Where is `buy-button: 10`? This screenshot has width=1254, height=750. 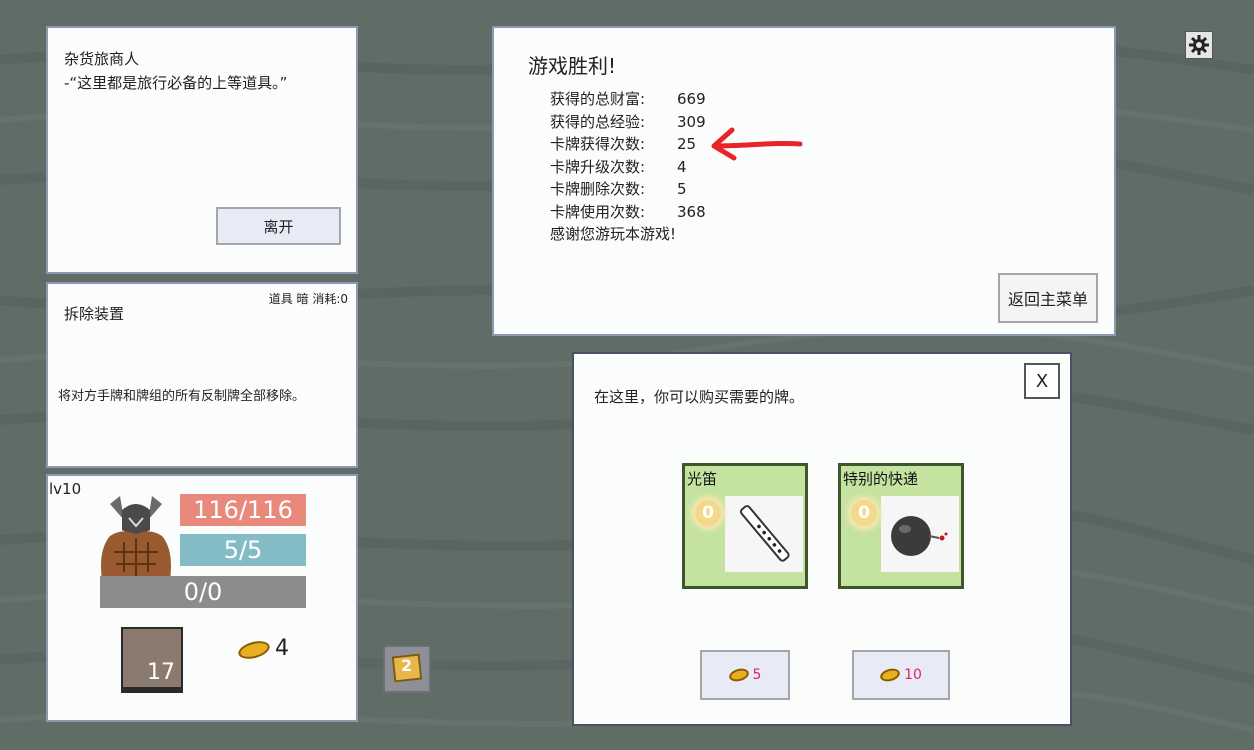
buy-button: 10 is located at coordinates (901, 675).